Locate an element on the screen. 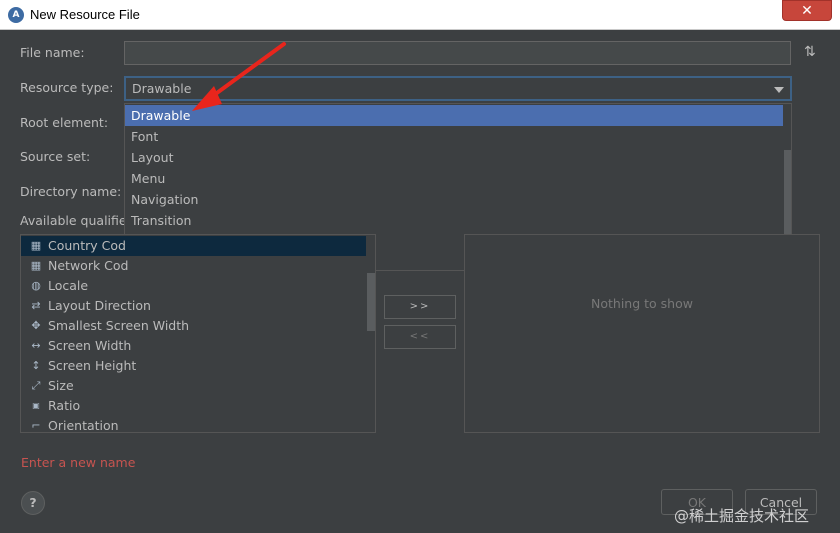  watermark: @稀土掘金技术社区 is located at coordinates (742, 516).